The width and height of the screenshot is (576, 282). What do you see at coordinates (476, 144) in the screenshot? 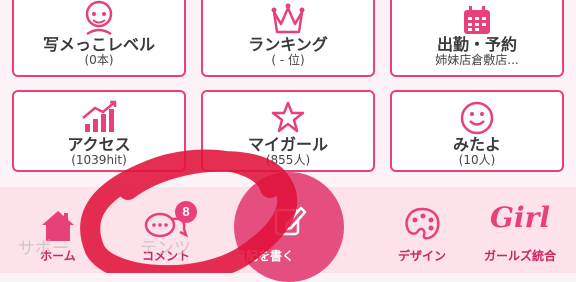
I see `tile-label: みたよ` at bounding box center [476, 144].